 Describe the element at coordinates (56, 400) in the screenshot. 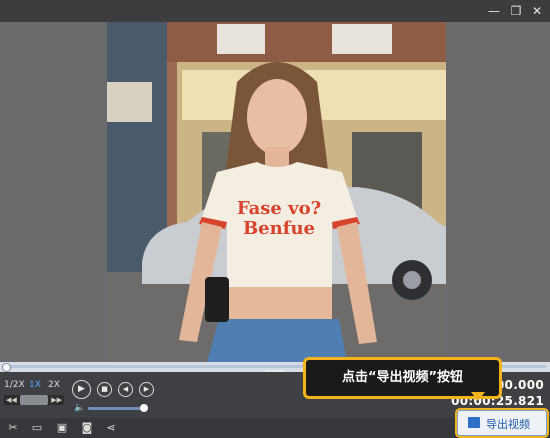

I see `speed-increase-icon: ▶▶` at that location.